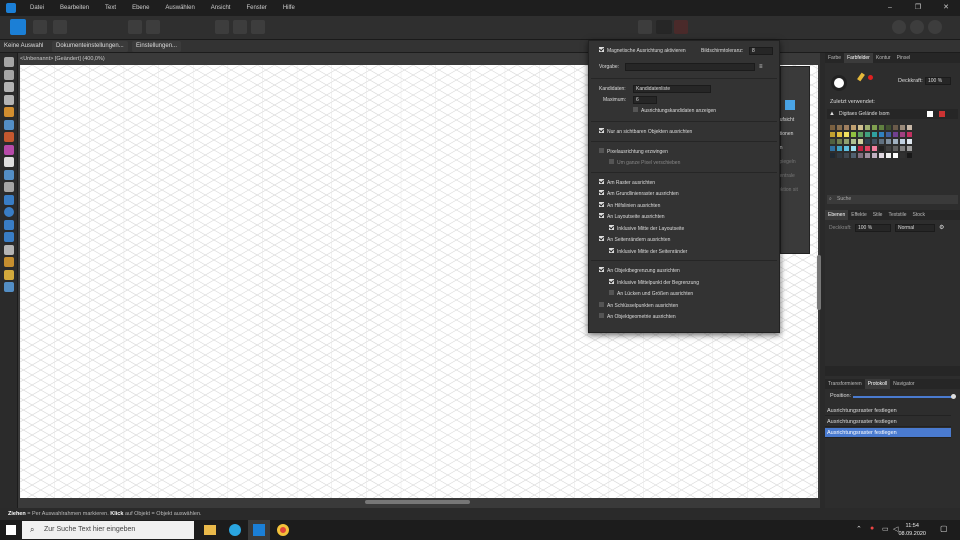 This screenshot has width=960, height=540. Describe the element at coordinates (627, 183) in the screenshot. I see `snap-option-row: Am Raster ausrichten` at that location.